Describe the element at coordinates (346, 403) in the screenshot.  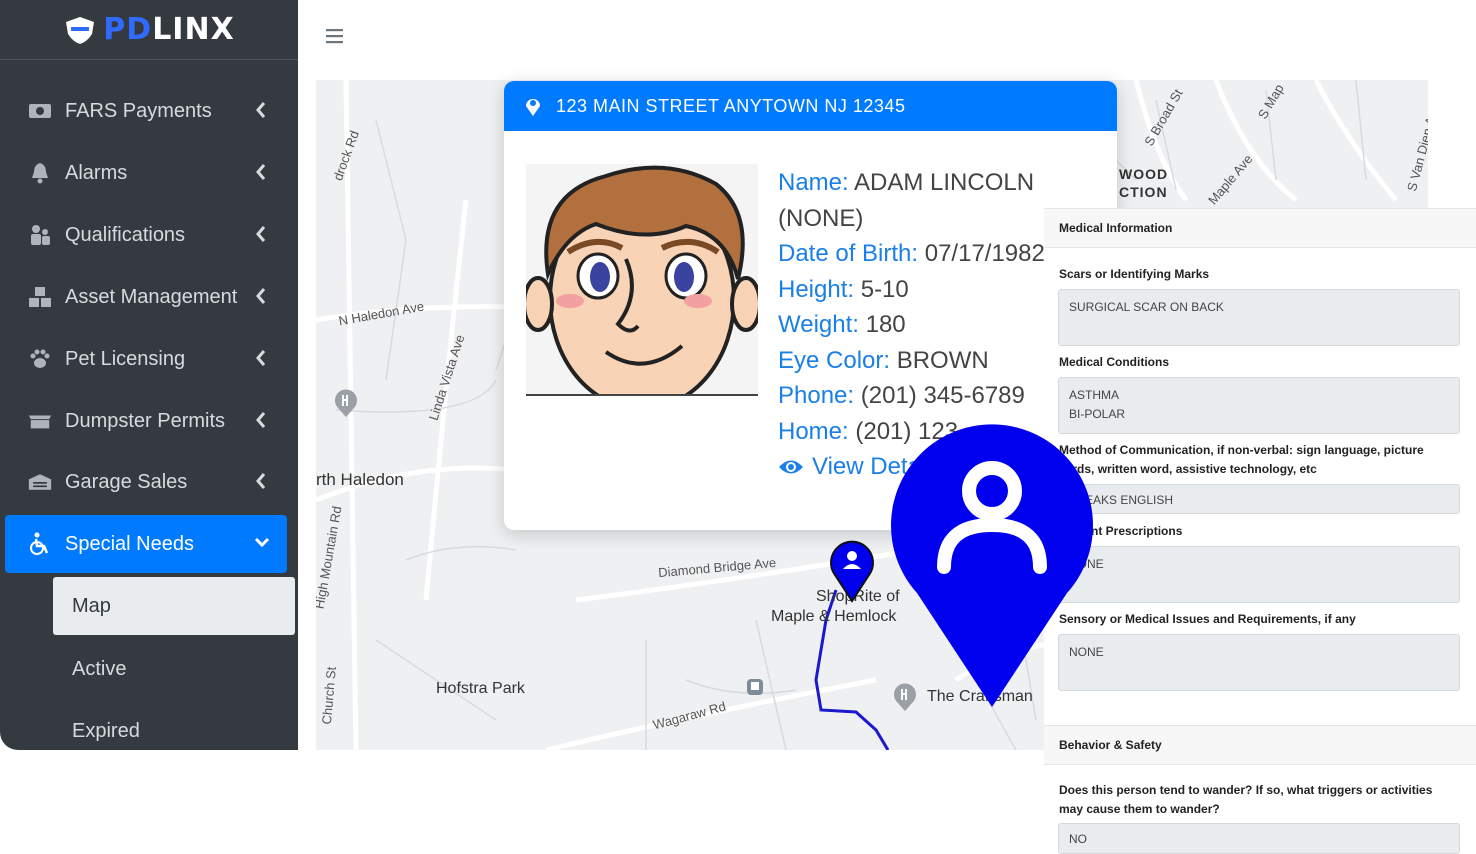
I see `restaurant-marker-icon` at that location.